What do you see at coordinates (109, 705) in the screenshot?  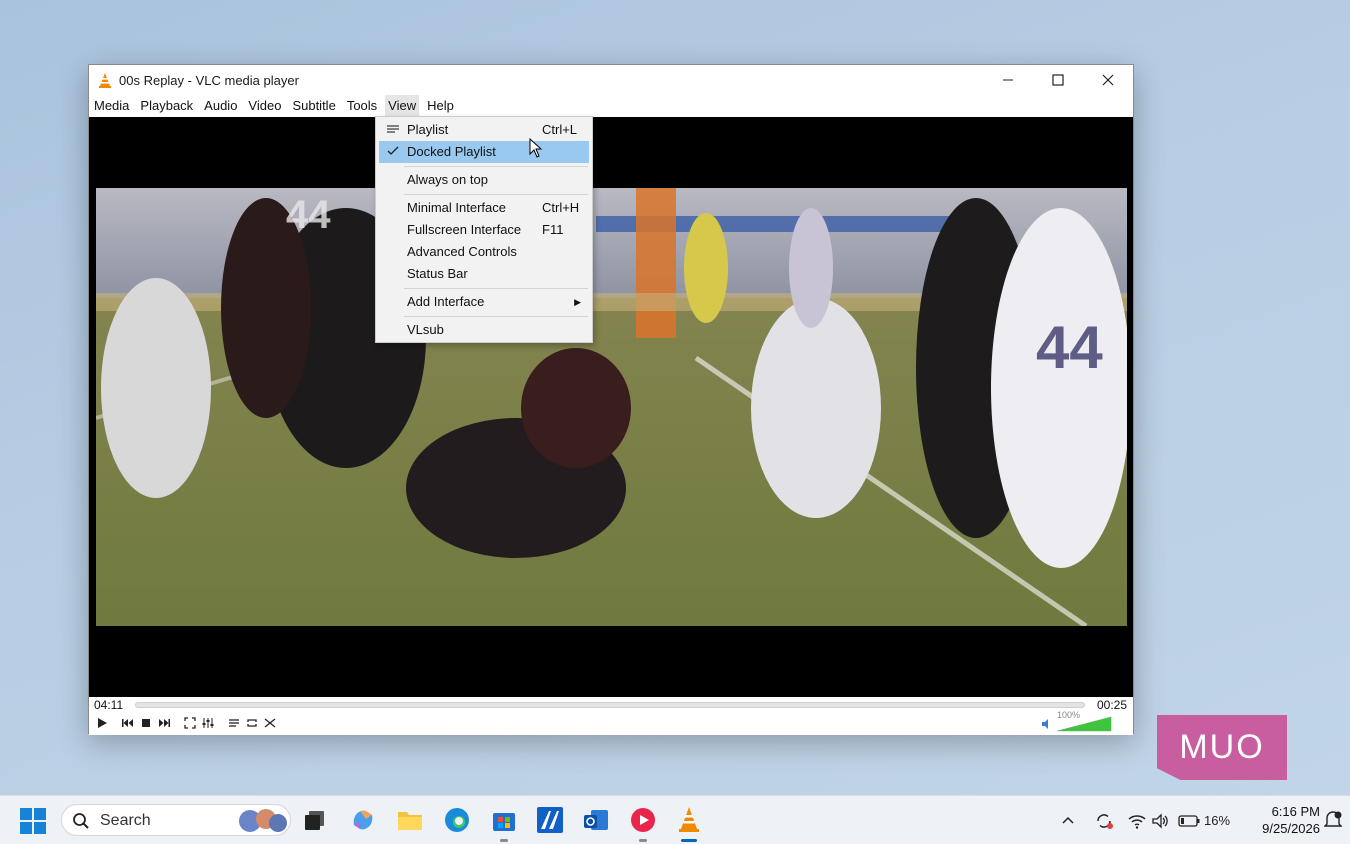 I see `elapsed-time: 04:11` at bounding box center [109, 705].